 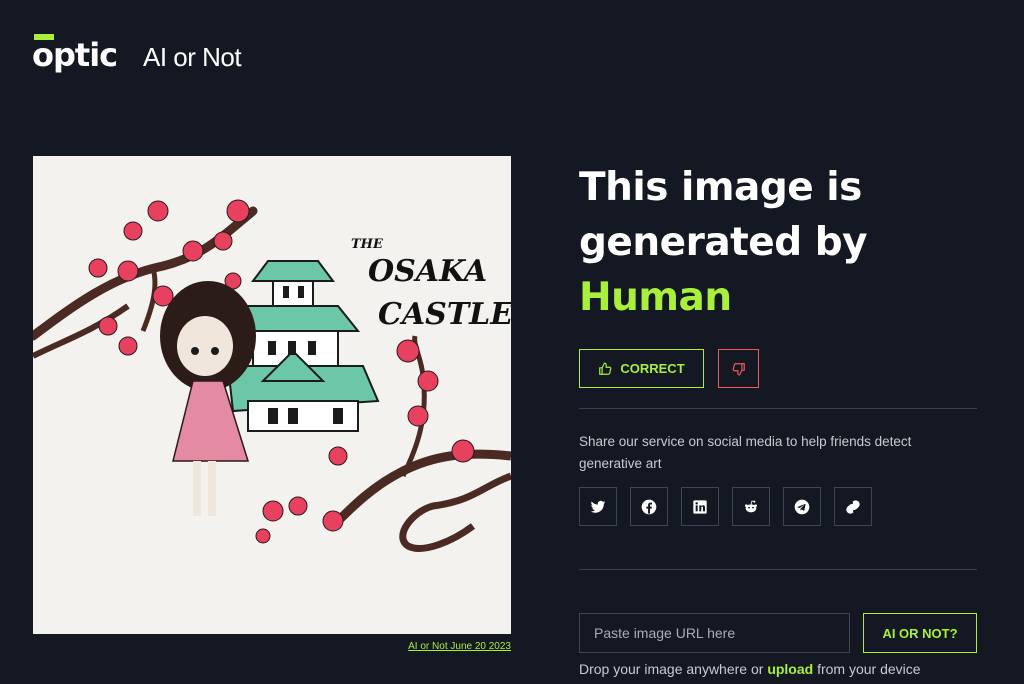 I want to click on drop-prefix: Drop your image anywhere or, so click(x=671, y=669).